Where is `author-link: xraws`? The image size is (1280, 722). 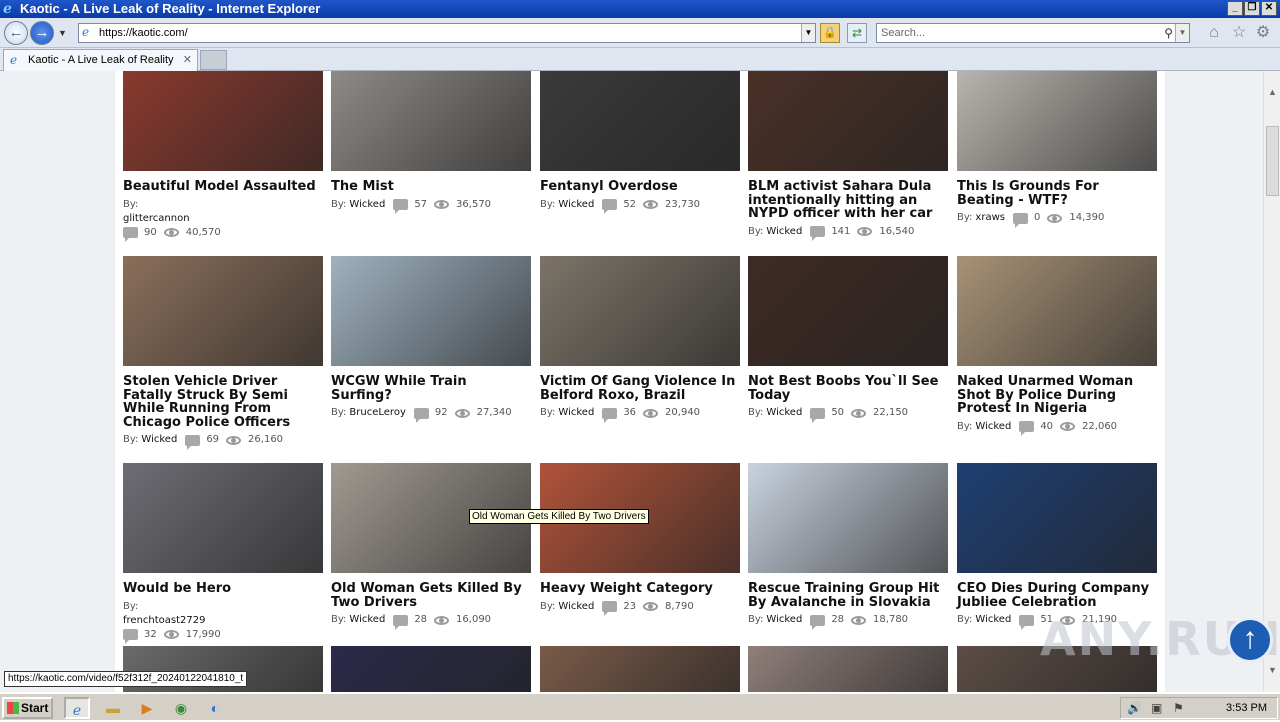 author-link: xraws is located at coordinates (990, 218).